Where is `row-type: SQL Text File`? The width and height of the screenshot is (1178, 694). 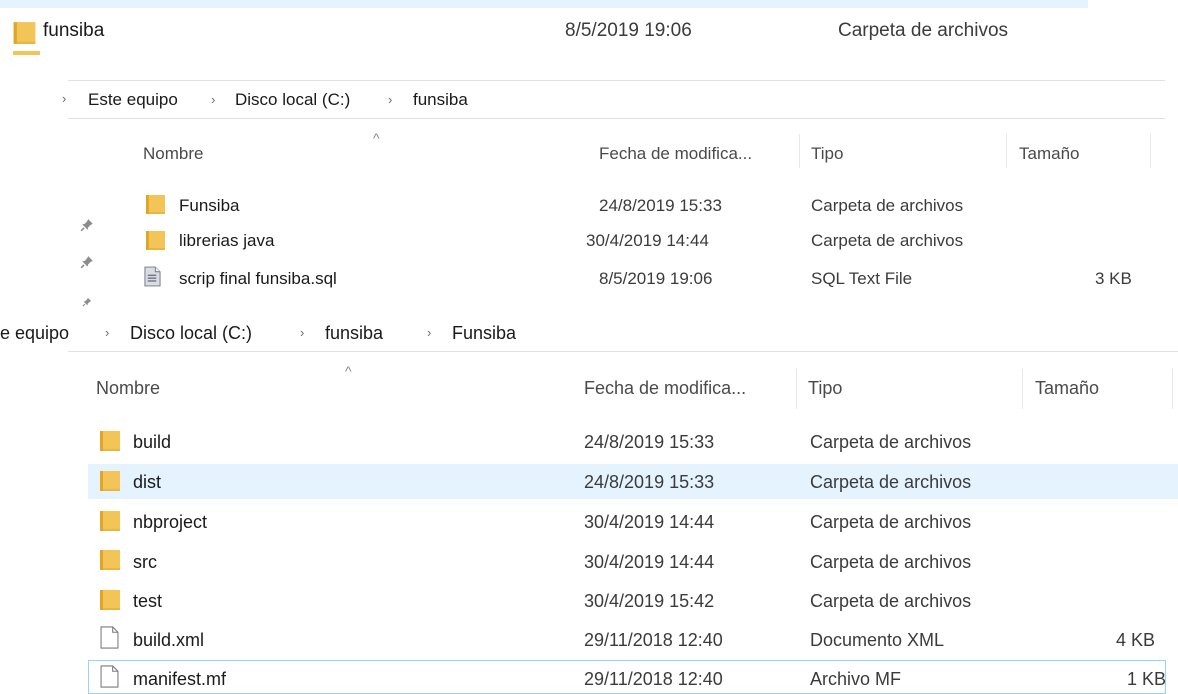
row-type: SQL Text File is located at coordinates (862, 278).